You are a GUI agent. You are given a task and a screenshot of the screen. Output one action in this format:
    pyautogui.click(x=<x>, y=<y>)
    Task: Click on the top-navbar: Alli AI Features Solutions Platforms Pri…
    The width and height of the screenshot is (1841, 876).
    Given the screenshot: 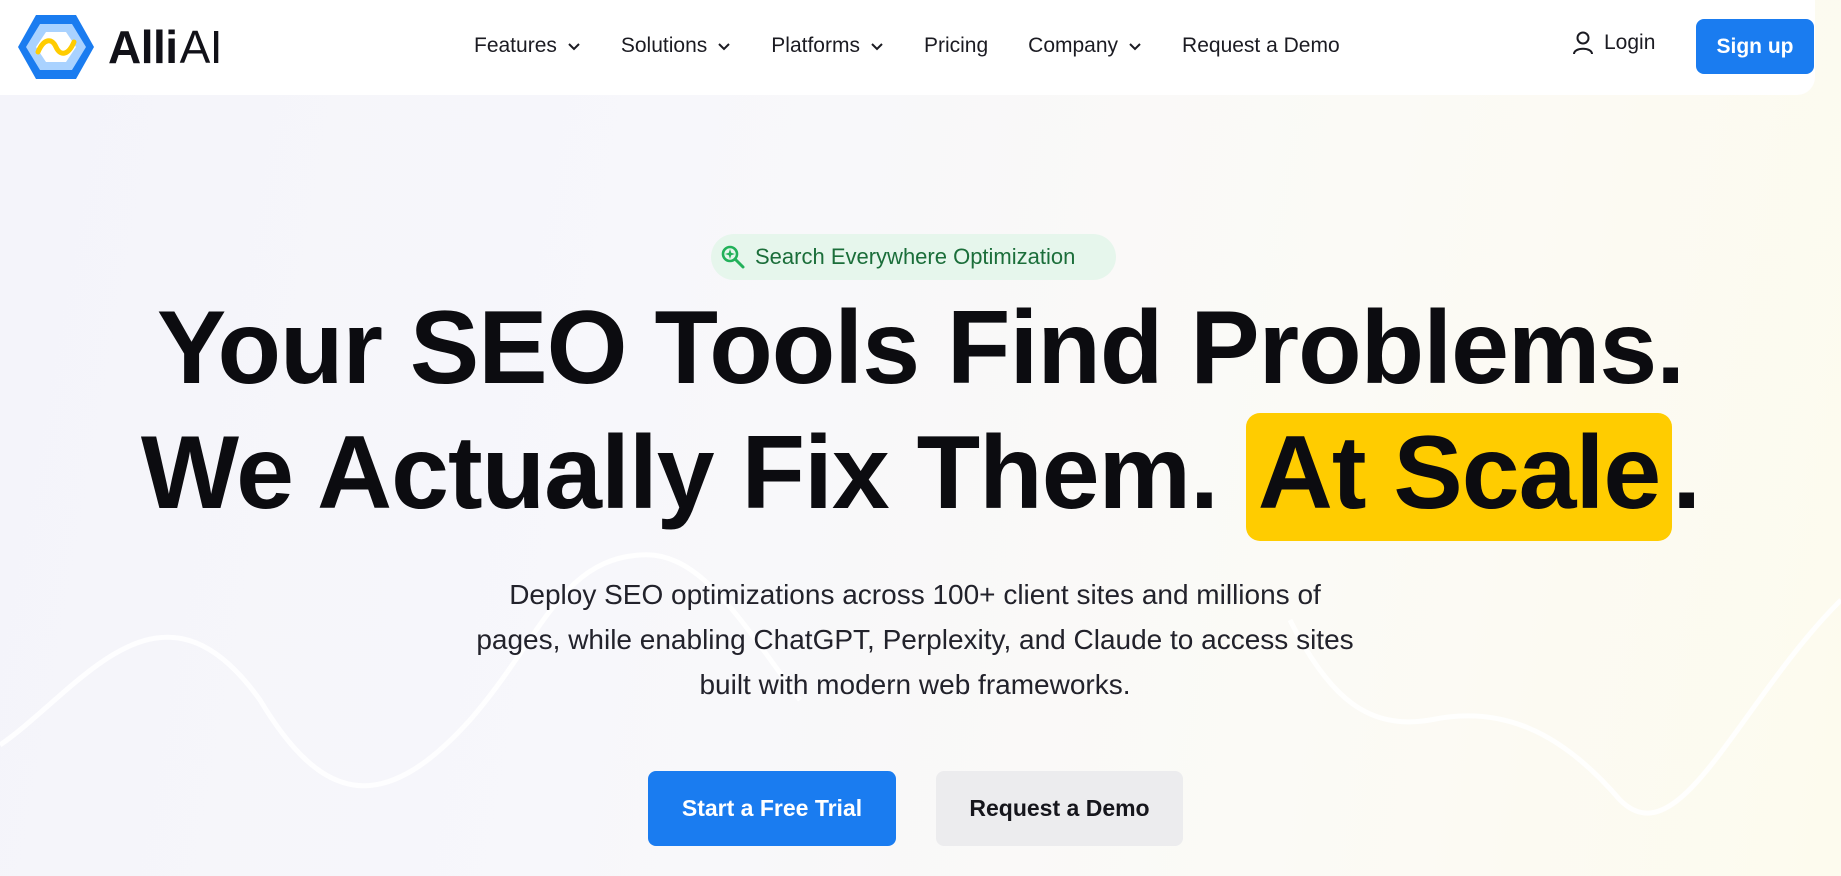 What is the action you would take?
    pyautogui.click(x=907, y=47)
    